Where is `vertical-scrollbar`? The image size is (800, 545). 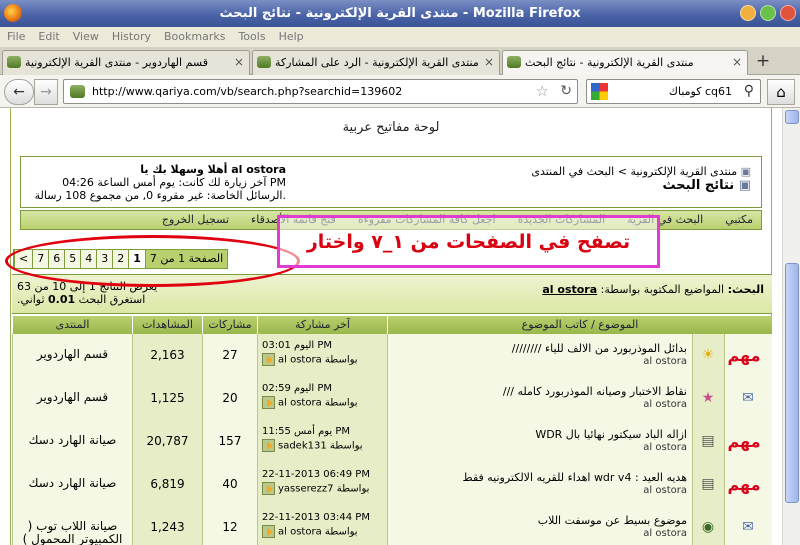
vertical-scrollbar is located at coordinates (791, 326).